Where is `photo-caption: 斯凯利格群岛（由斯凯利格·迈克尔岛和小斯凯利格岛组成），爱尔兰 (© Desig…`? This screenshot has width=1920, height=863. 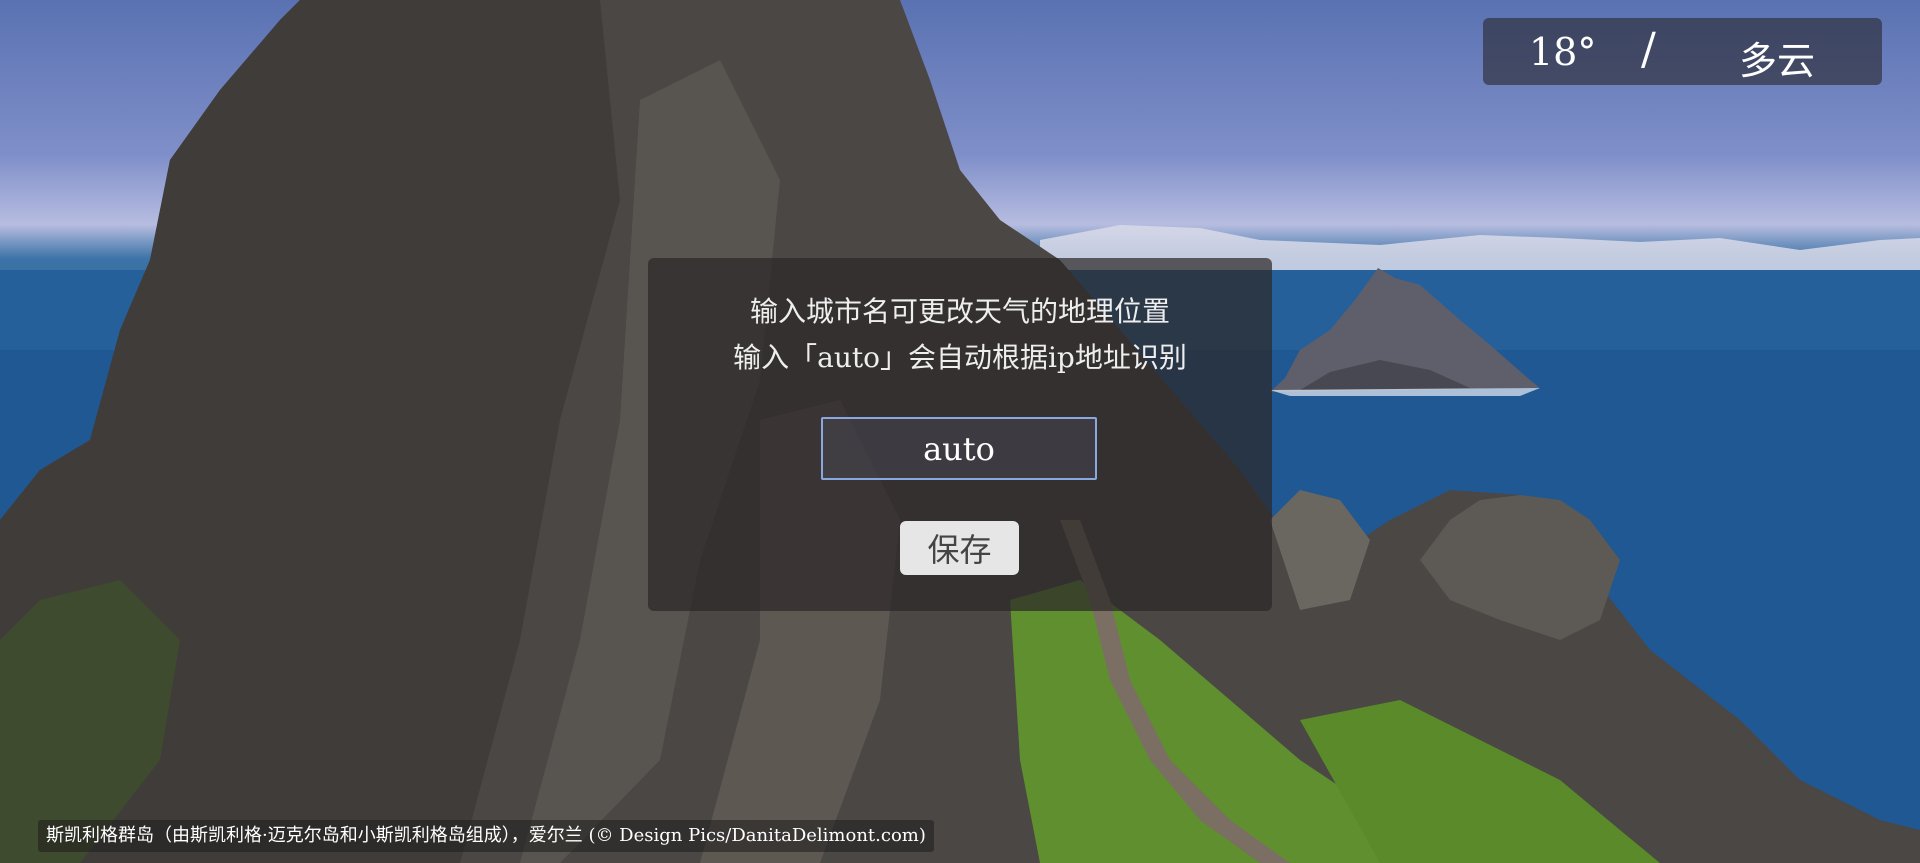
photo-caption: 斯凯利格群岛（由斯凯利格·迈克尔岛和小斯凯利格岛组成），爱尔兰 (© Desig… is located at coordinates (486, 836).